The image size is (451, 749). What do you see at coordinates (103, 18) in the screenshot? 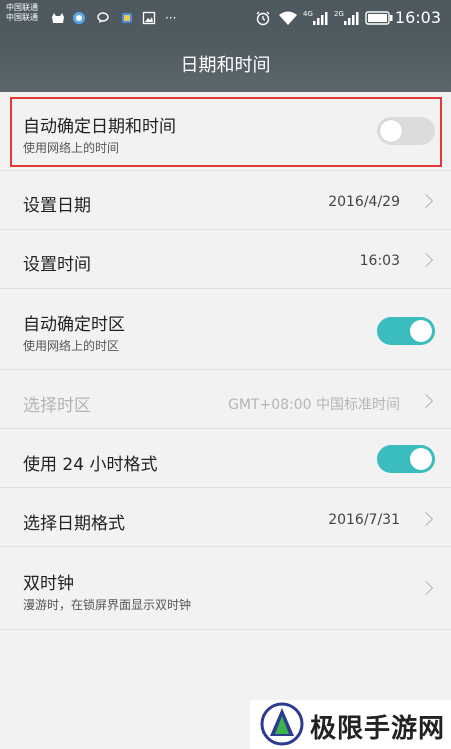
I see `message-icon` at bounding box center [103, 18].